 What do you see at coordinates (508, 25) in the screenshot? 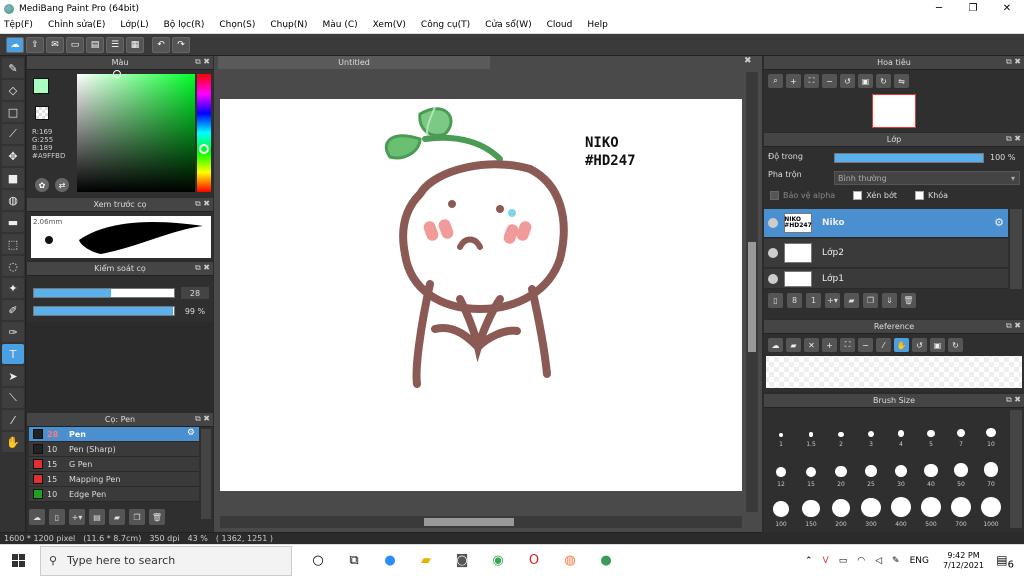
I see `menu-window: Cửa sổ(W)` at bounding box center [508, 25].